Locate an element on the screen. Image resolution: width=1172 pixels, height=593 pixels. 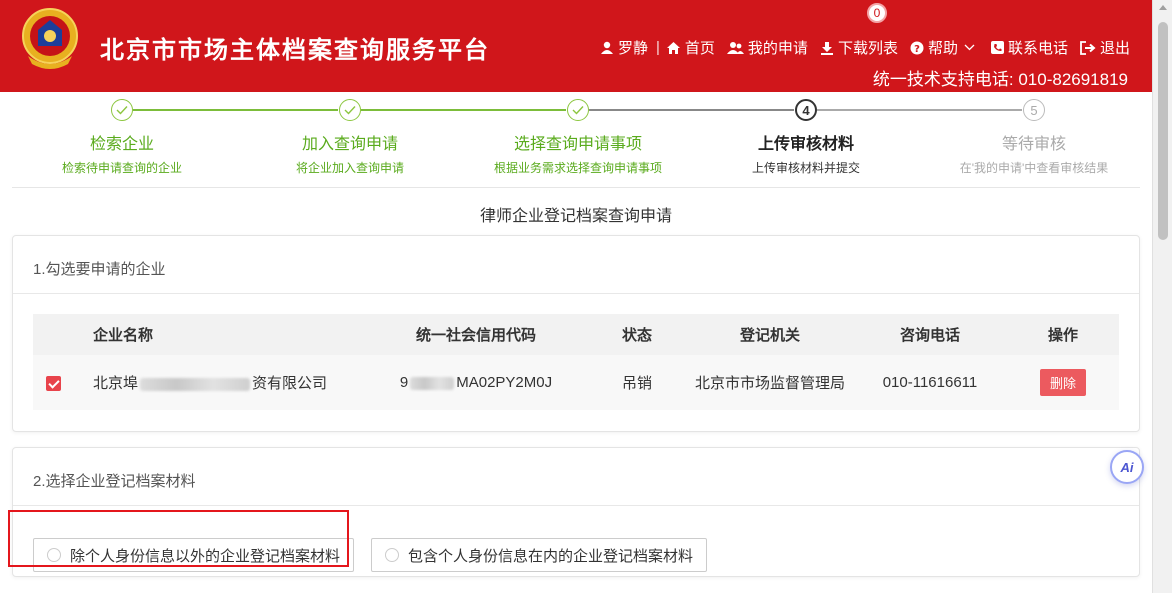
step-search-company: 检索企业 检索待申请查询的企业 is located at coordinates (122, 137).